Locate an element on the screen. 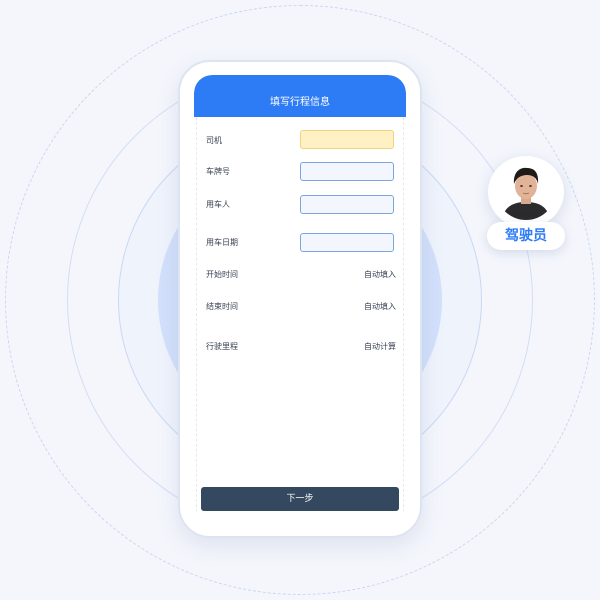 The image size is (600, 600). end-time-value: 自动填入 is located at coordinates (380, 306).